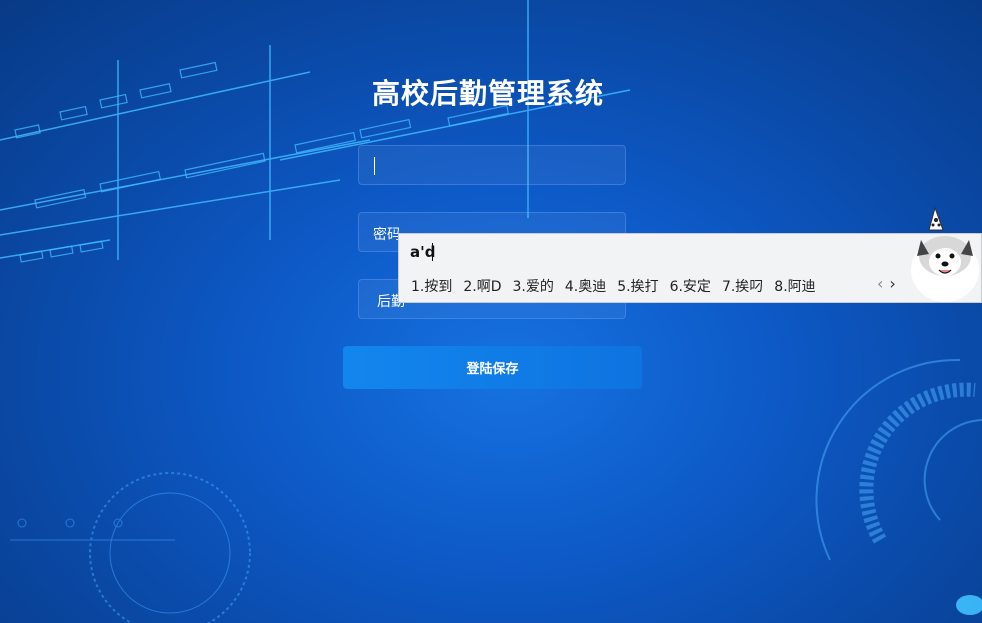 This screenshot has height=623, width=982. Describe the element at coordinates (482, 286) in the screenshot. I see `ime-candidate: 2.啊D` at that location.